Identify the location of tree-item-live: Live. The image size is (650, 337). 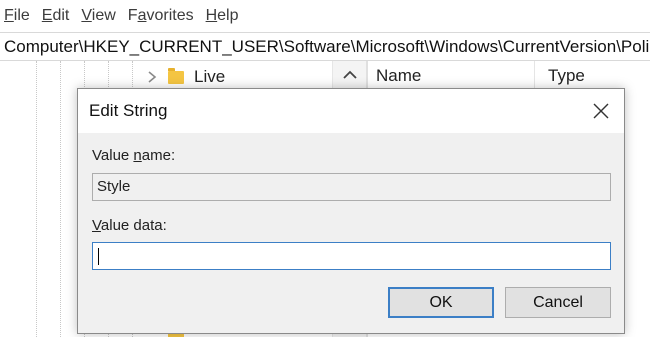
(185, 77).